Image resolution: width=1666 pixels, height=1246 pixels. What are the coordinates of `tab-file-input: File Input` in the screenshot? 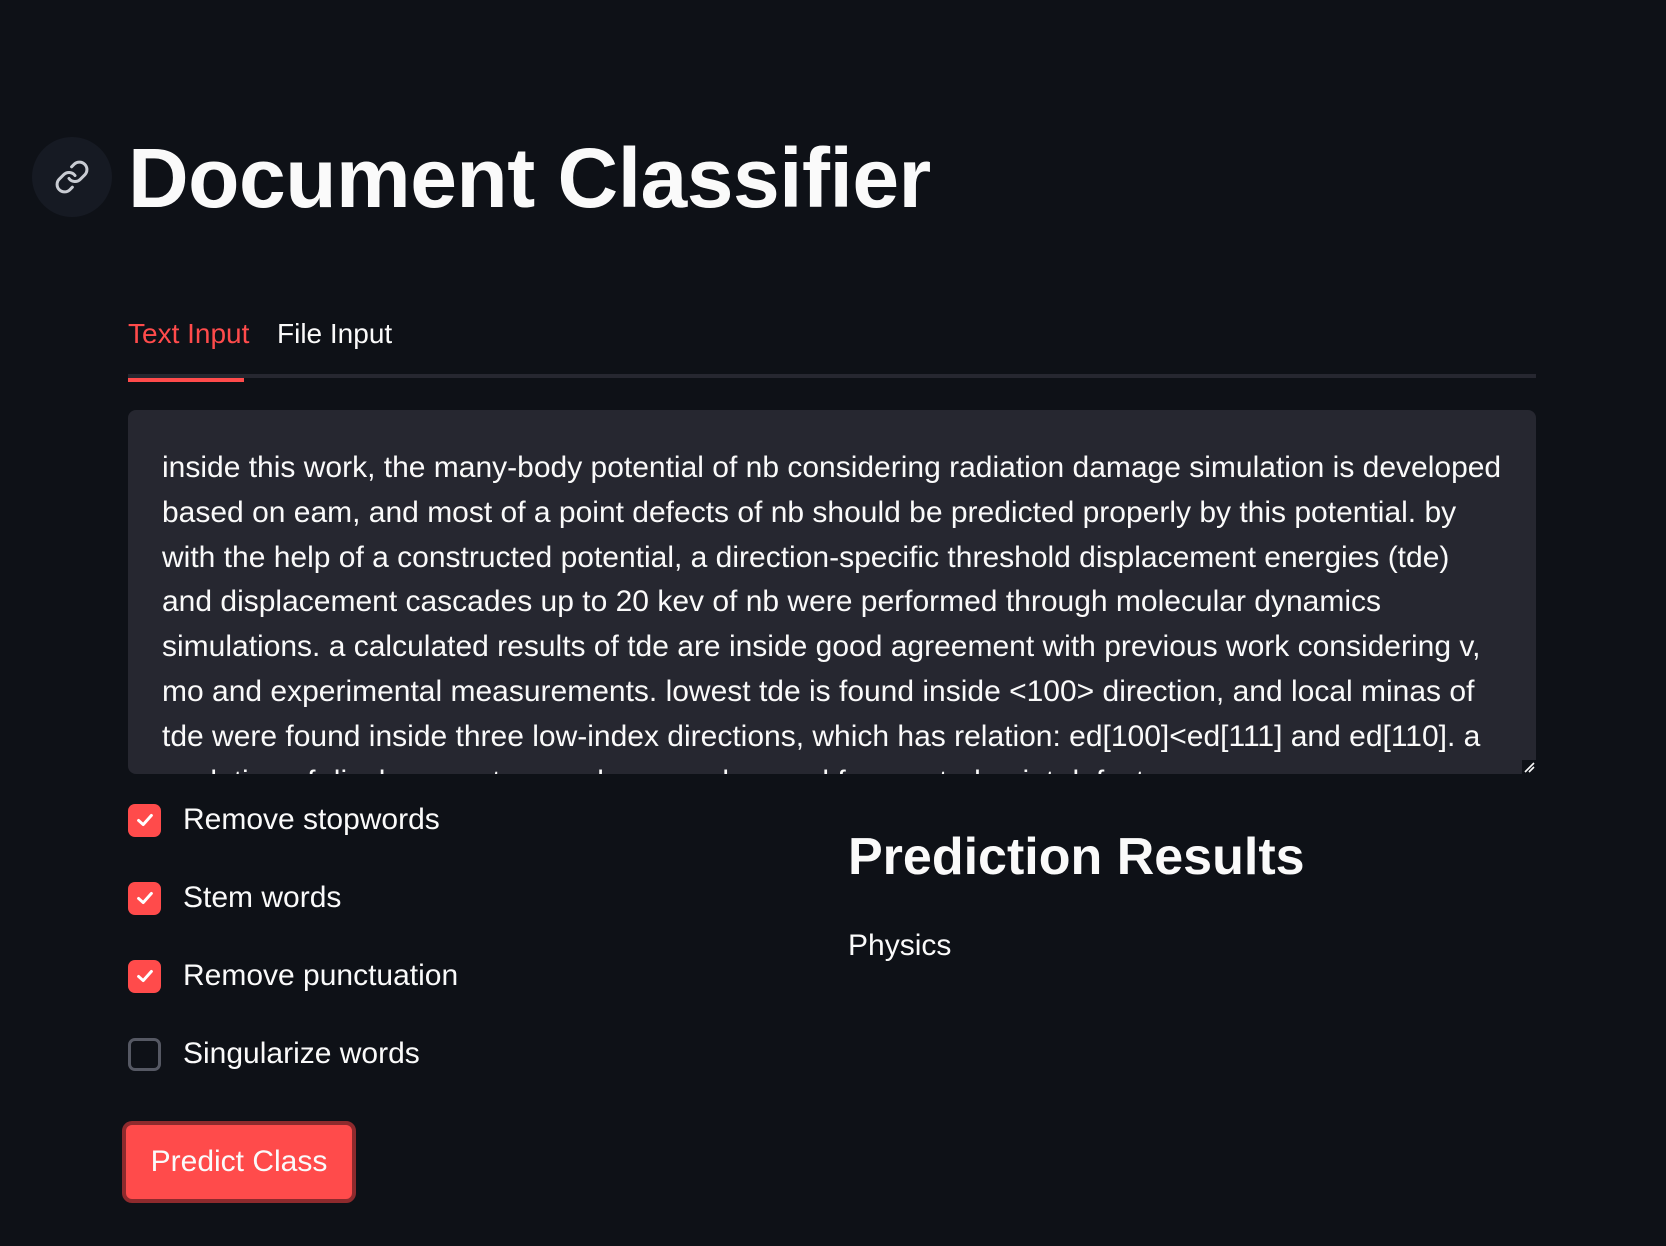 It's located at (337, 344).